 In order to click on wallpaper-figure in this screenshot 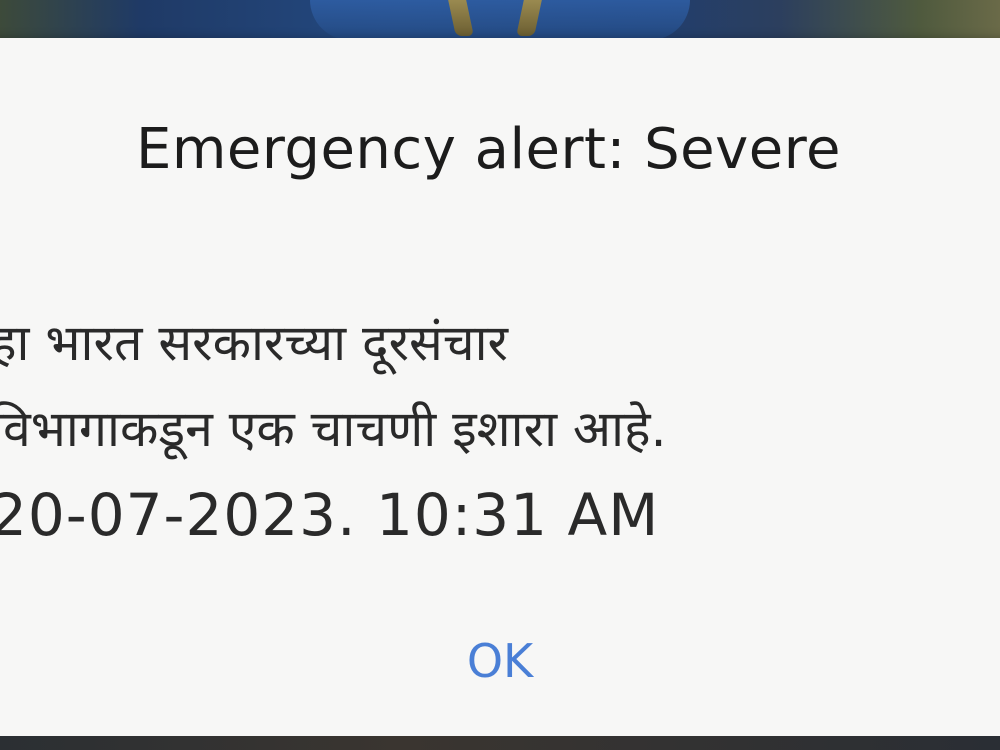, I will do `click(500, 20)`.